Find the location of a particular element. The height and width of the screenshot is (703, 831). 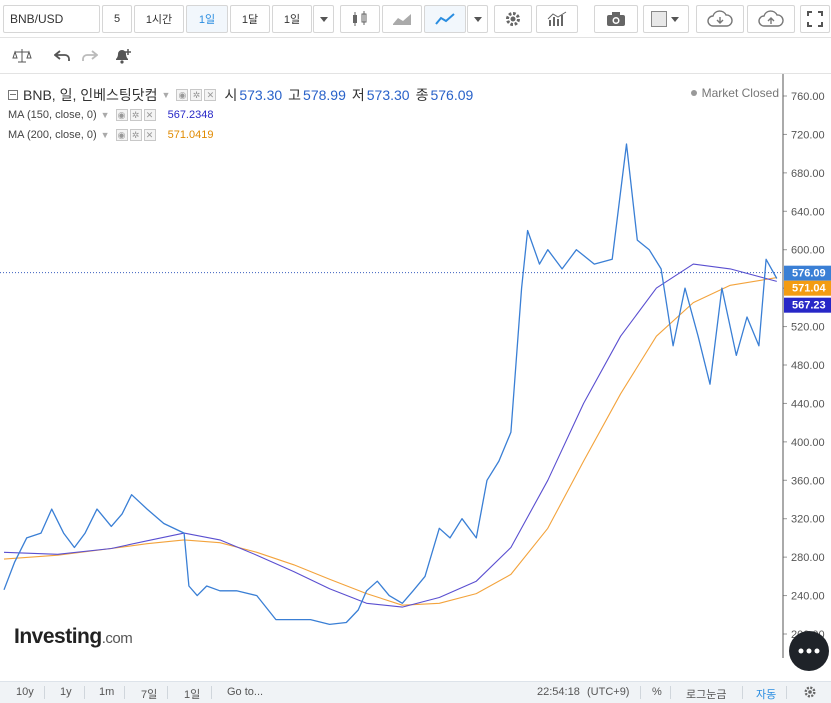

ma150-price-tag: 567.23 is located at coordinates (809, 306).